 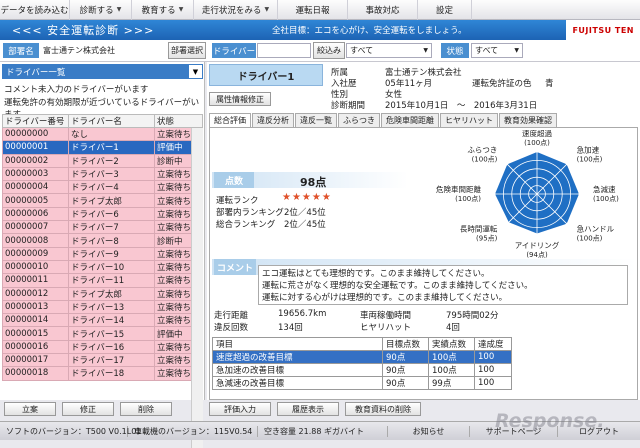 I want to click on tab: 危険車間距離, so click(x=410, y=120).